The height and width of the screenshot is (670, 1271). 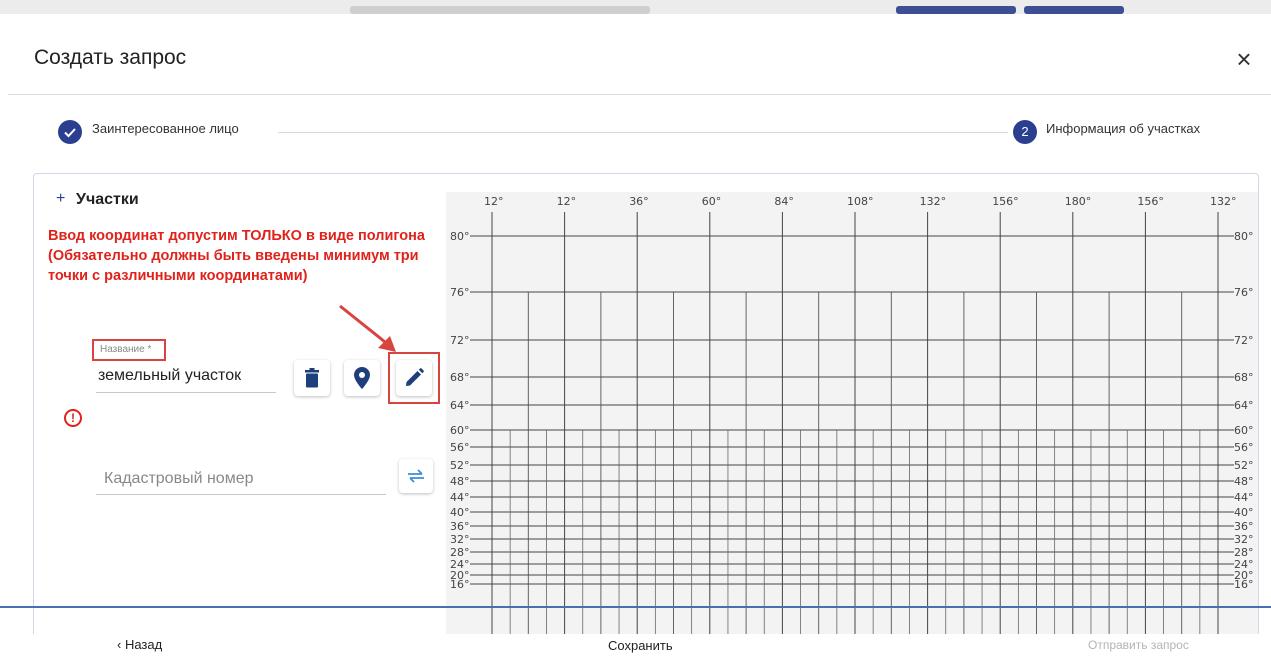 What do you see at coordinates (460, 539) in the screenshot?
I see `map-left-label: 32°` at bounding box center [460, 539].